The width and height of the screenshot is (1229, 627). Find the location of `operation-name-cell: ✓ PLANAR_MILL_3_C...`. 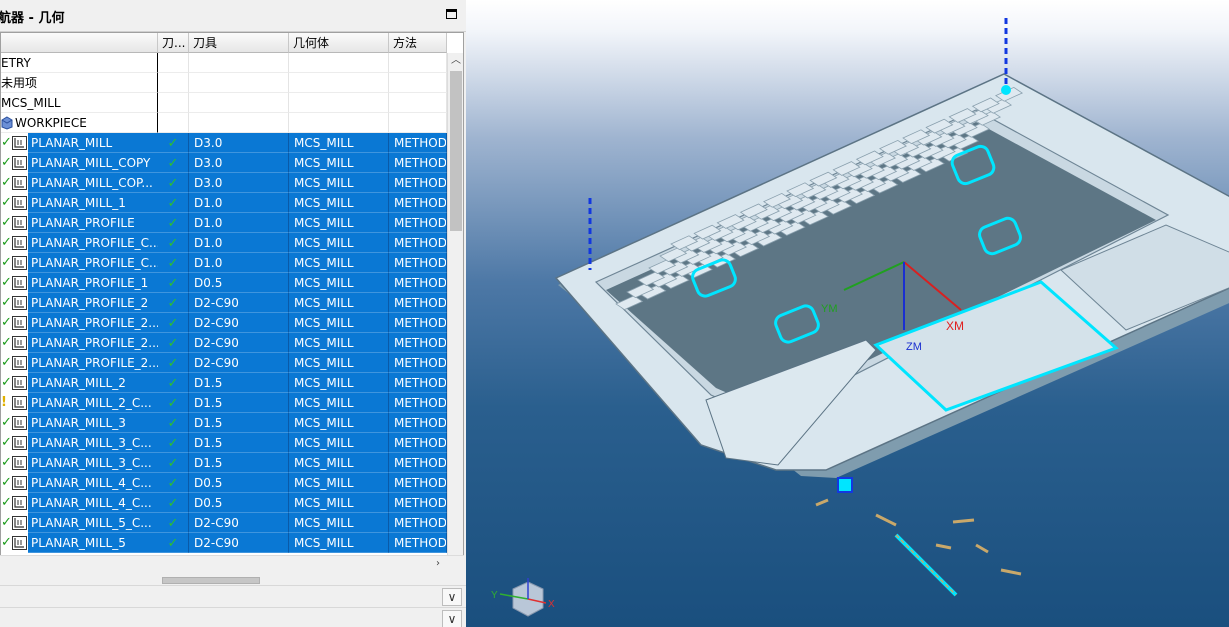

operation-name-cell: ✓ PLANAR_MILL_3_C... is located at coordinates (79, 443).